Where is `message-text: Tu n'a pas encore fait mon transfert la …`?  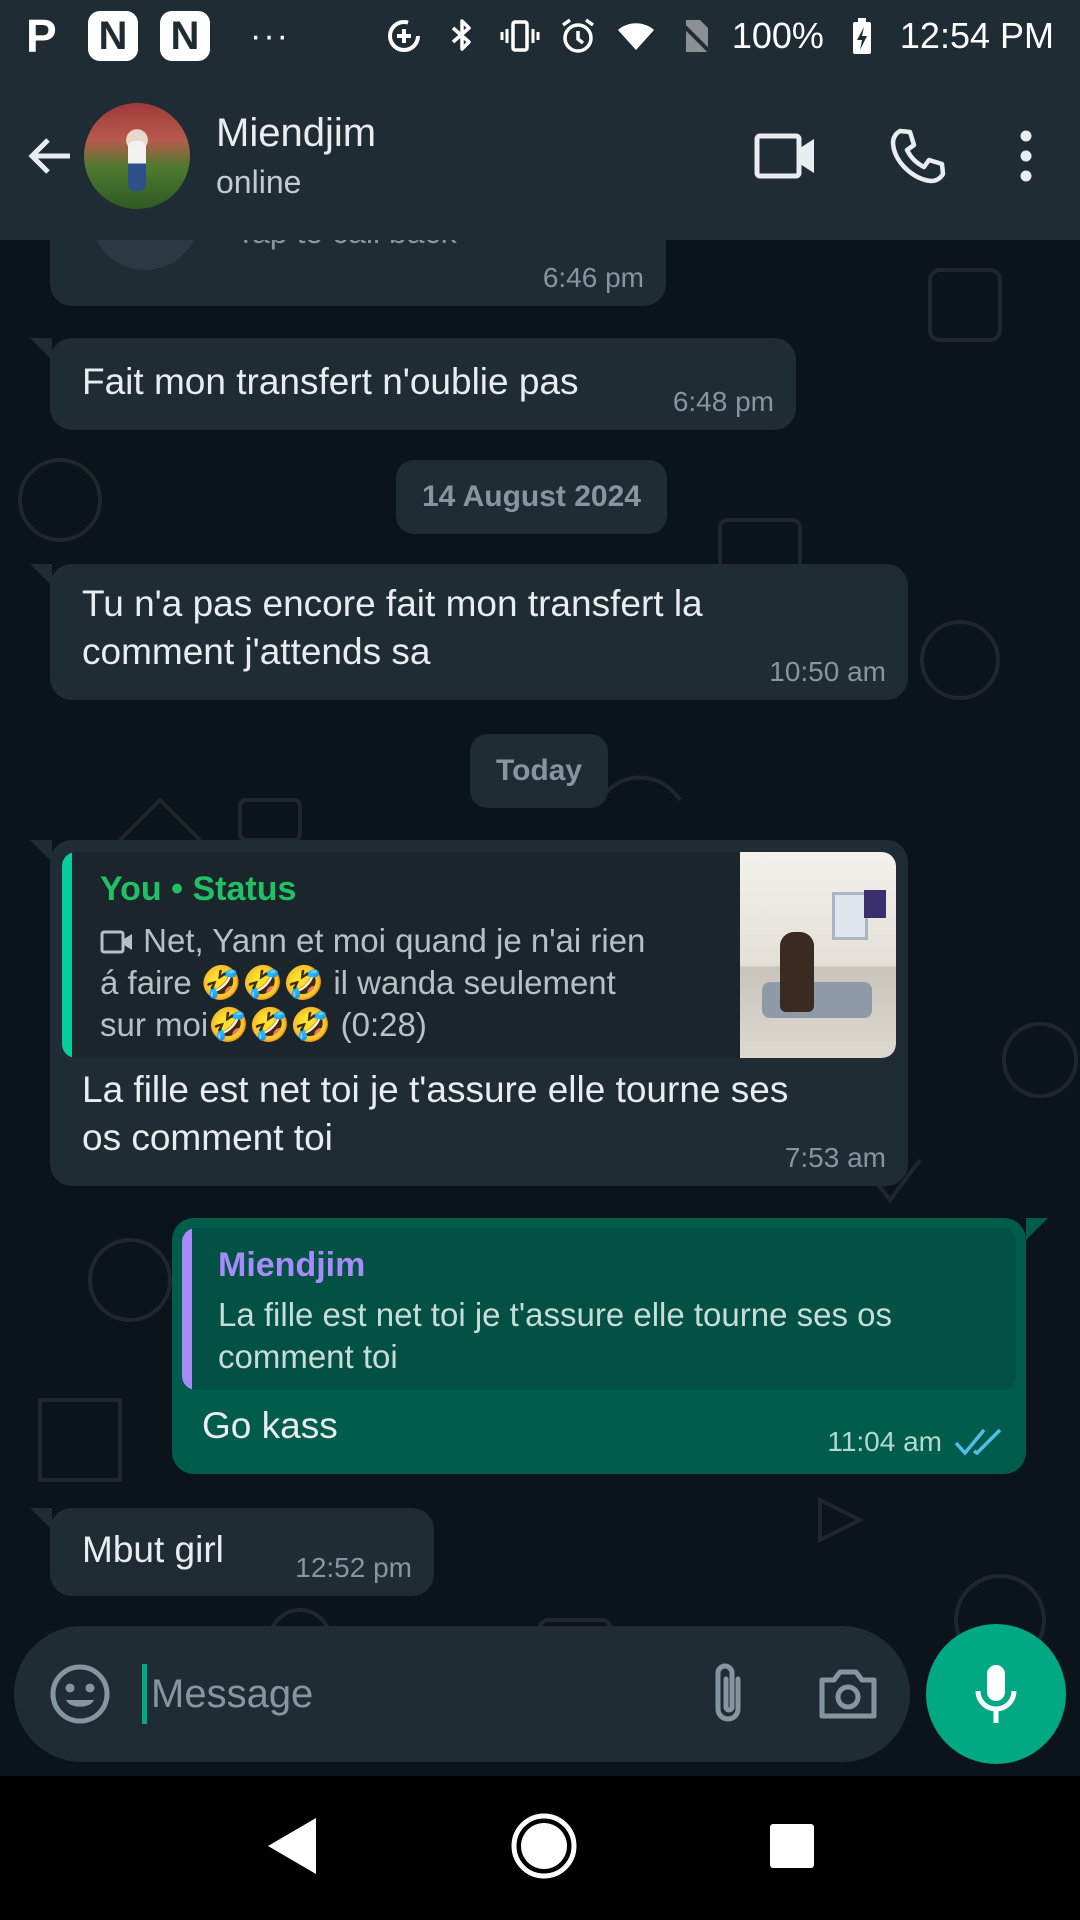
message-text: Tu n'a pas encore fait mon transfert la … is located at coordinates (392, 628).